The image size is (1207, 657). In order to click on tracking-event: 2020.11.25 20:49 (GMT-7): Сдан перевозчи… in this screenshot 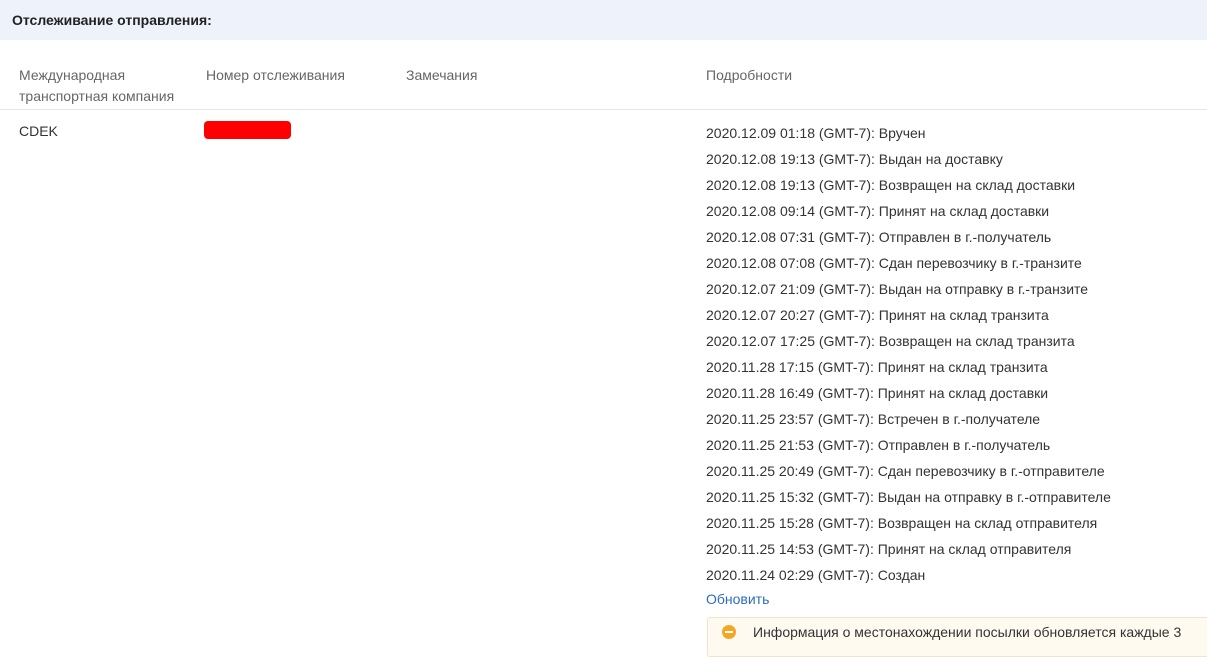, I will do `click(905, 471)`.